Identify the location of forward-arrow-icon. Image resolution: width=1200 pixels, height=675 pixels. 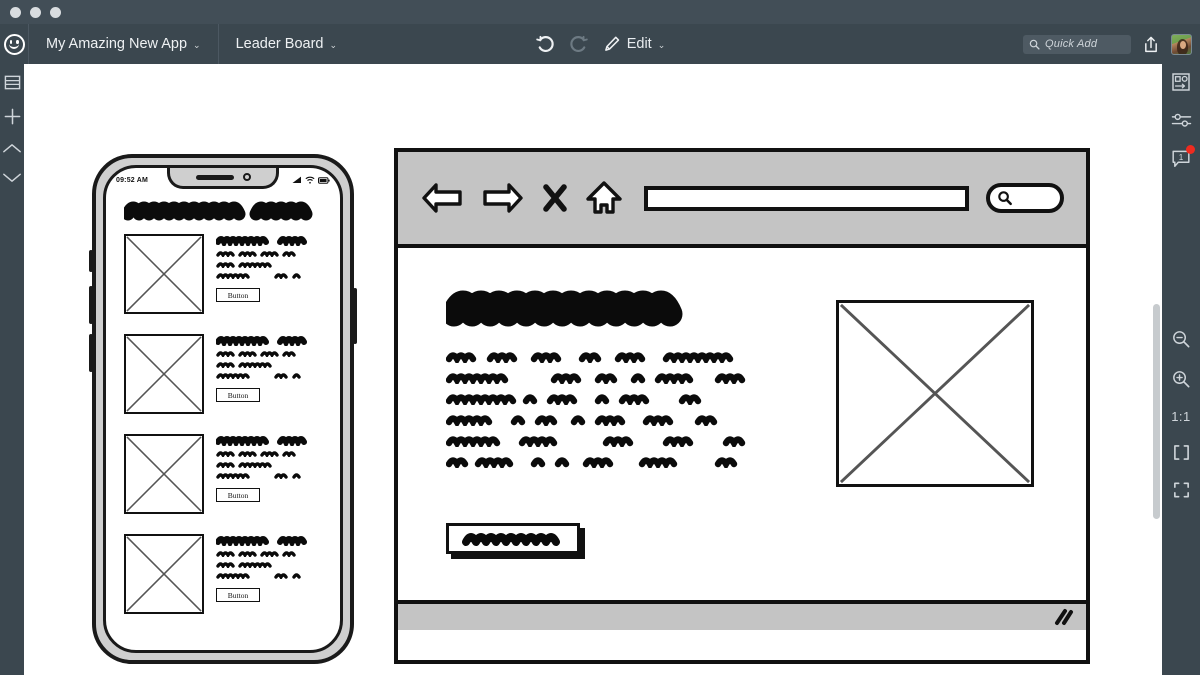
(503, 198).